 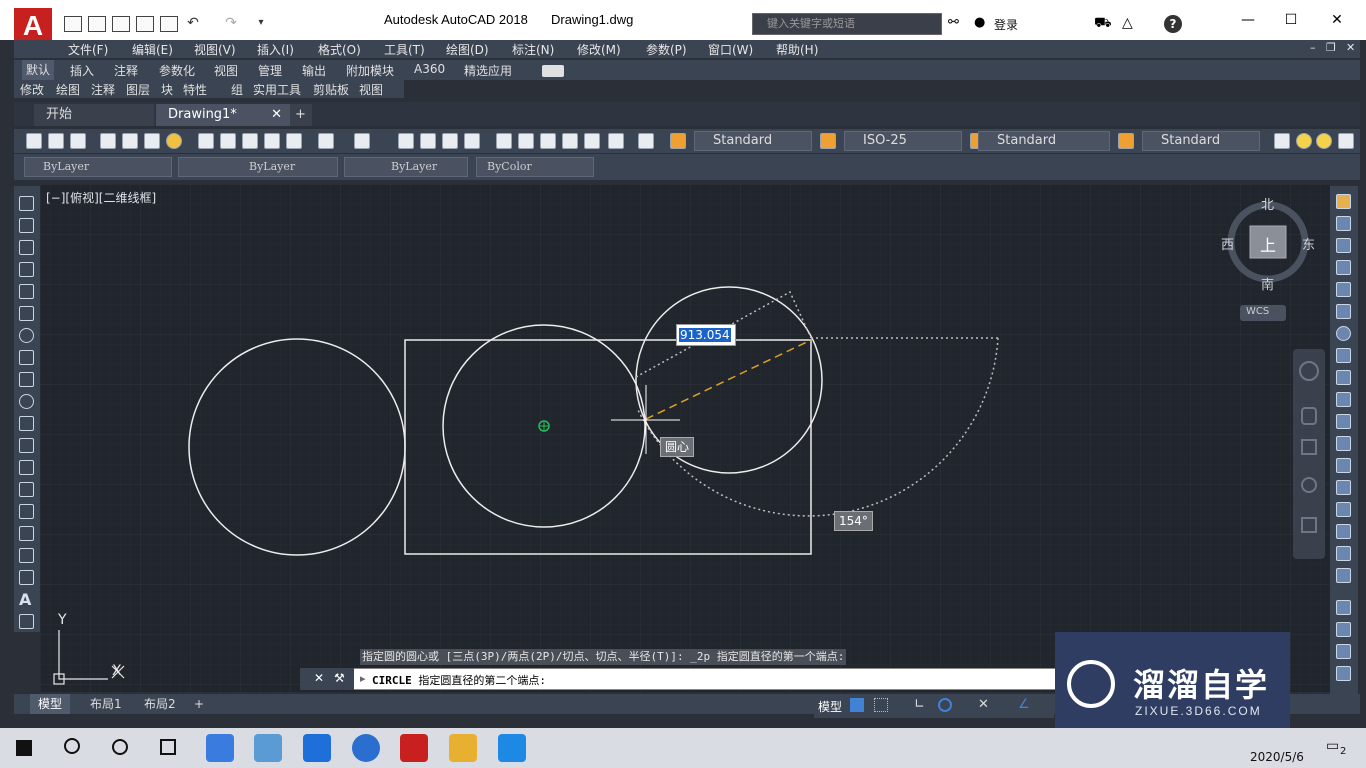 I want to click on draworder-front-icon, so click(x=1343, y=607).